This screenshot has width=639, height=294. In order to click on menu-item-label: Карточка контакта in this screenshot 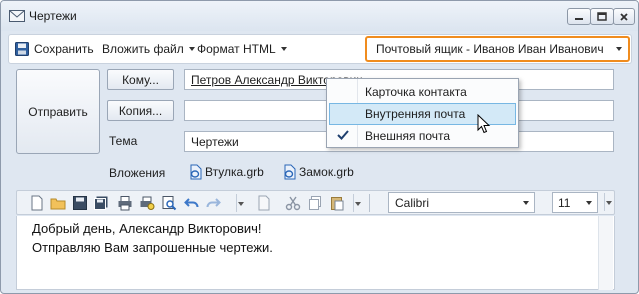, I will do `click(416, 92)`.